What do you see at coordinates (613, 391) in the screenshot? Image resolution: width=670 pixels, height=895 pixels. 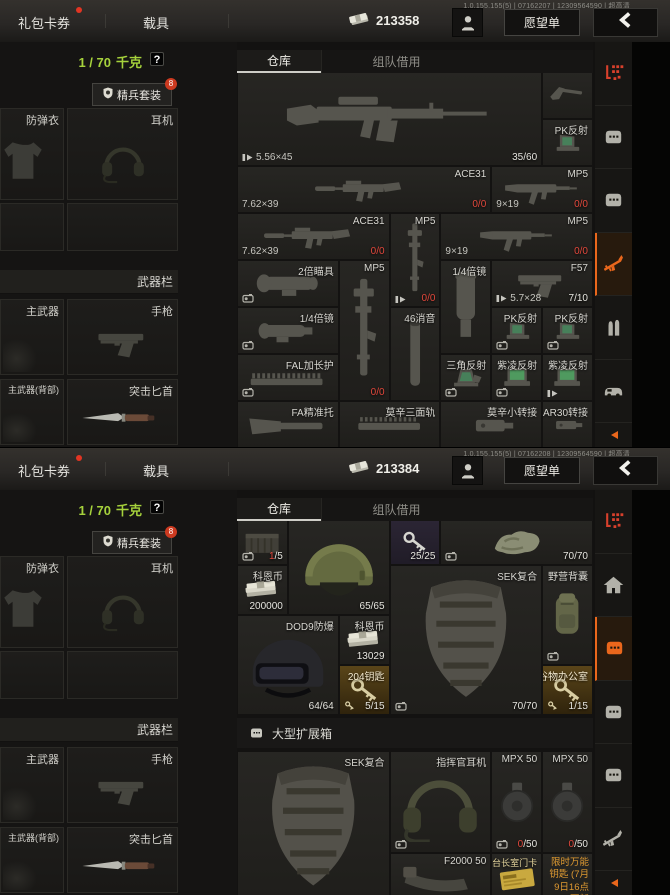 I see `sidebar-item-vehicle` at bounding box center [613, 391].